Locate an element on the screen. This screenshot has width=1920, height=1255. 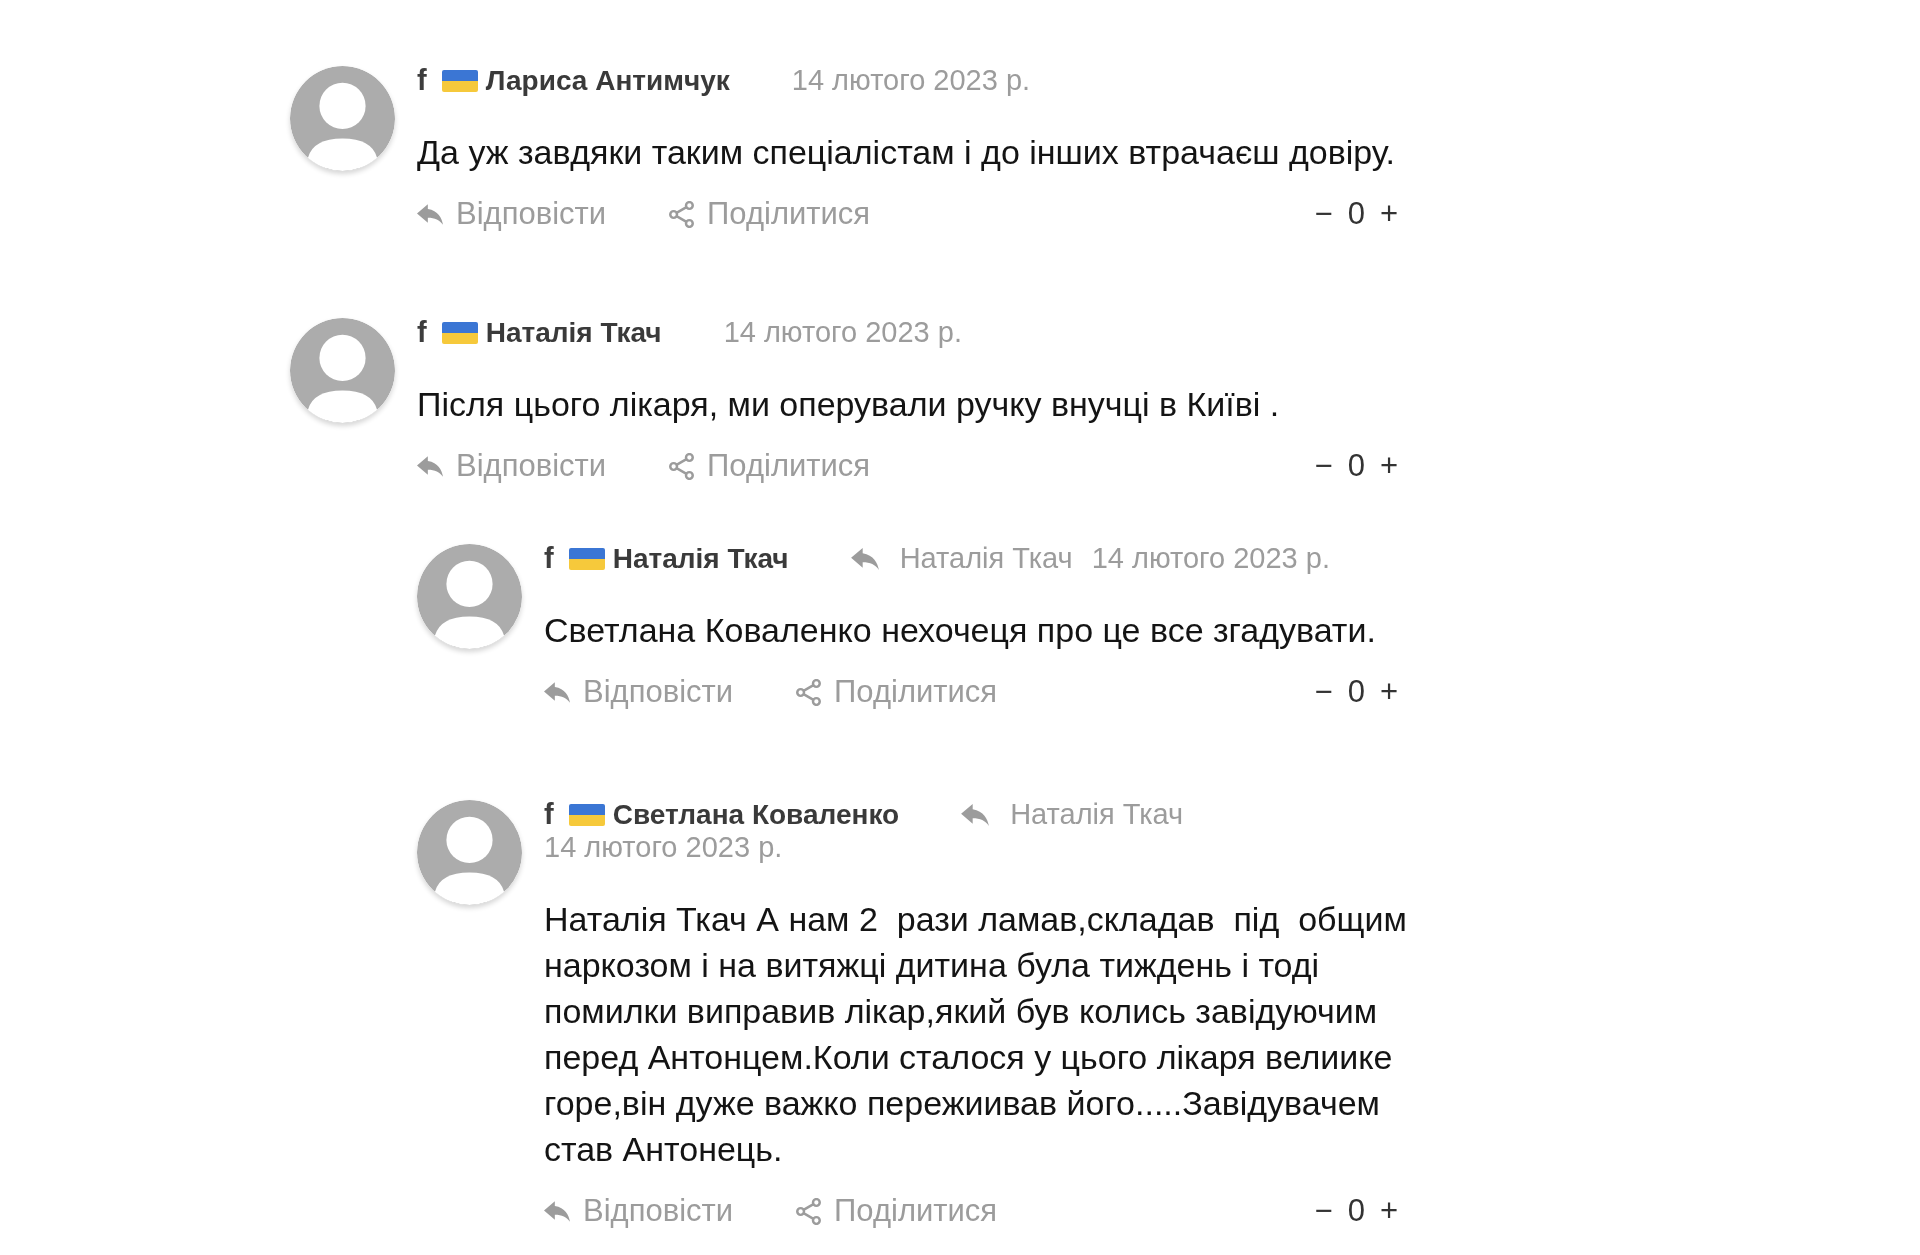
comment-text: Після цього лікаря, ми оперували ручку внучці в Київі . is located at coordinates (849, 404).